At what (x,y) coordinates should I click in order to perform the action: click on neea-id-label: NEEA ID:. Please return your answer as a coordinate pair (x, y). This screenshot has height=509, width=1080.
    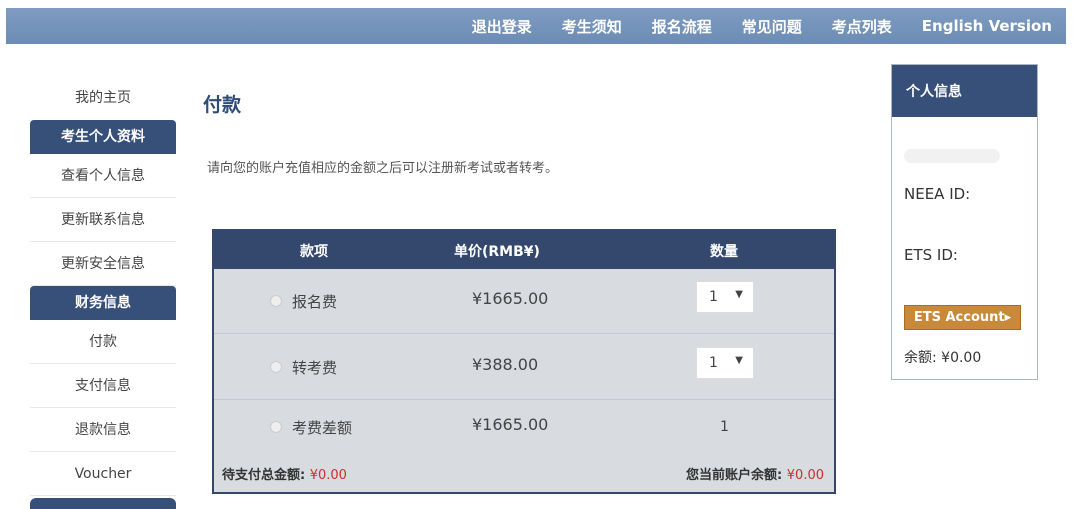
    Looking at the image, I should click on (937, 194).